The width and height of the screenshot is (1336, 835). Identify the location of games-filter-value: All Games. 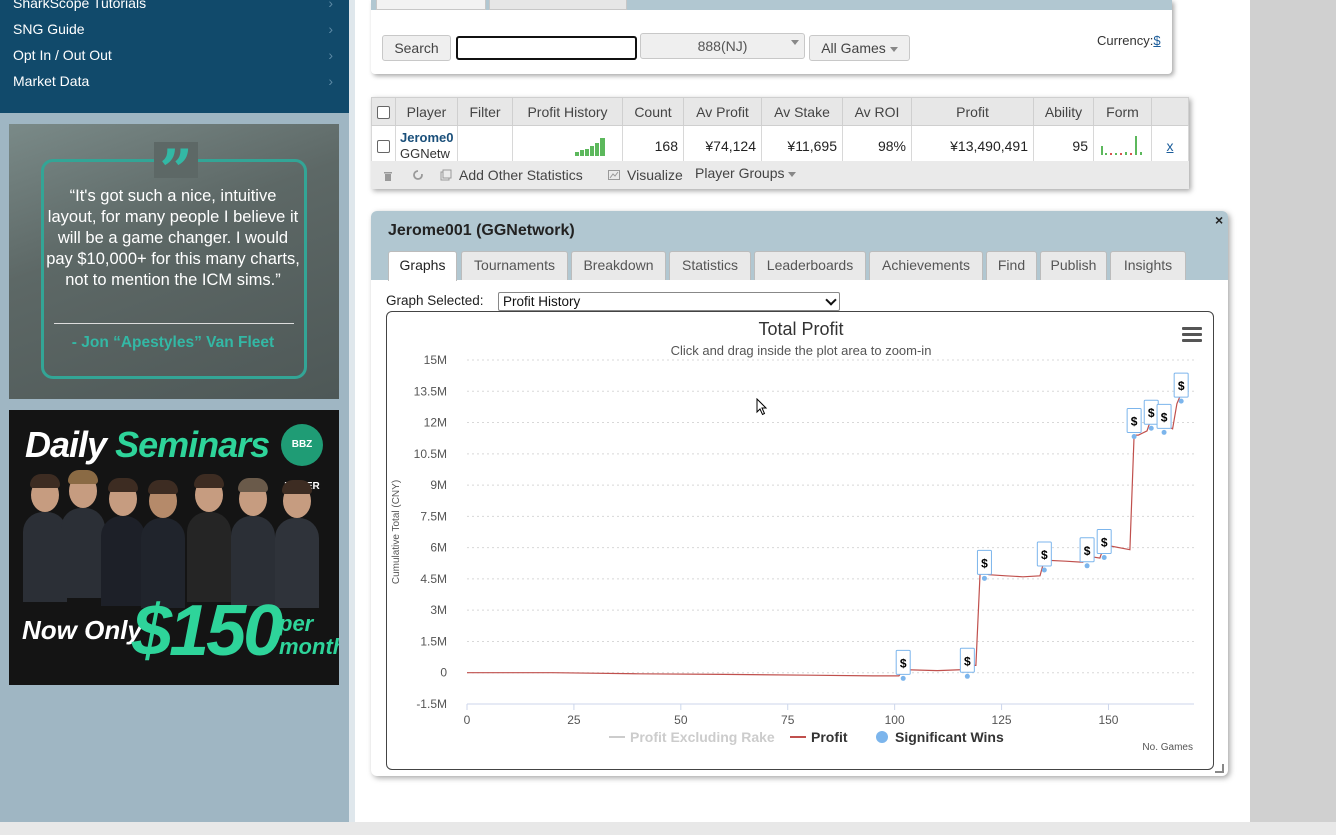
(853, 48).